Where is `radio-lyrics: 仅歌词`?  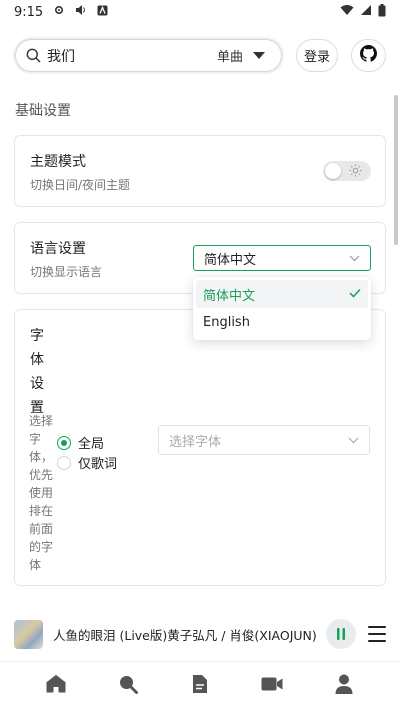 radio-lyrics: 仅歌词 is located at coordinates (87, 462).